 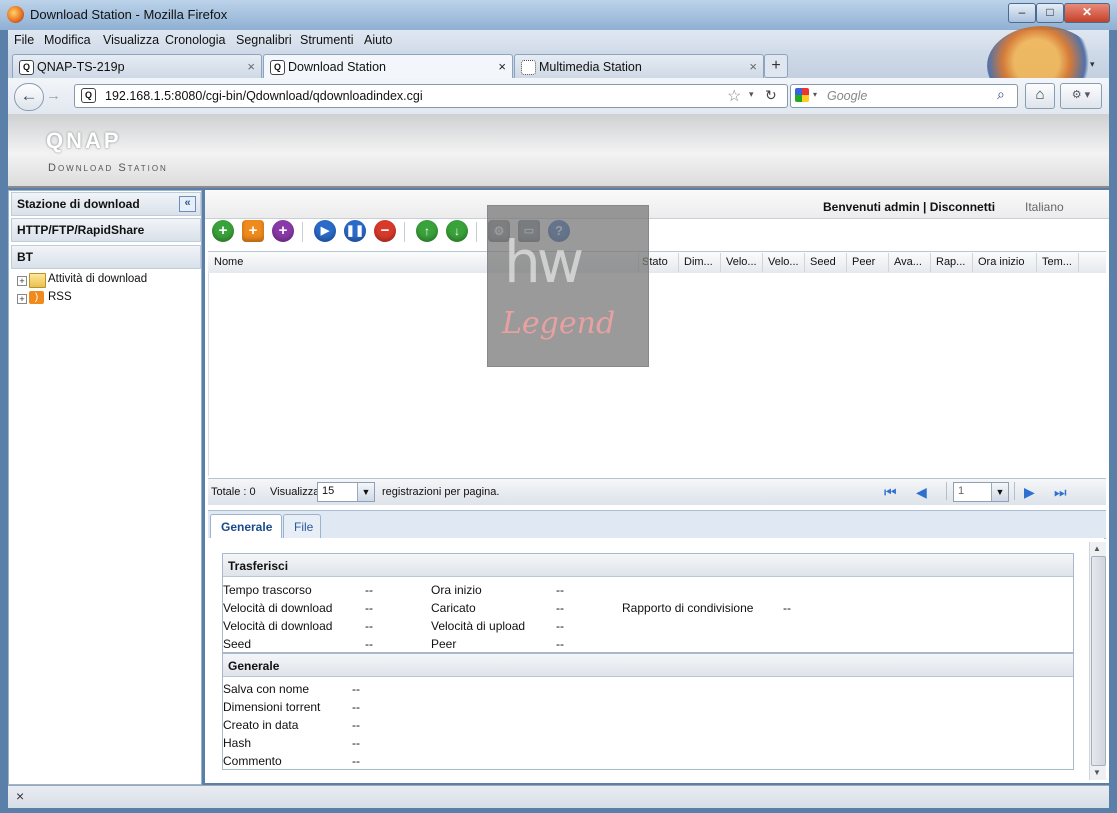 I want to click on general-section-header: Generale, so click(x=648, y=665).